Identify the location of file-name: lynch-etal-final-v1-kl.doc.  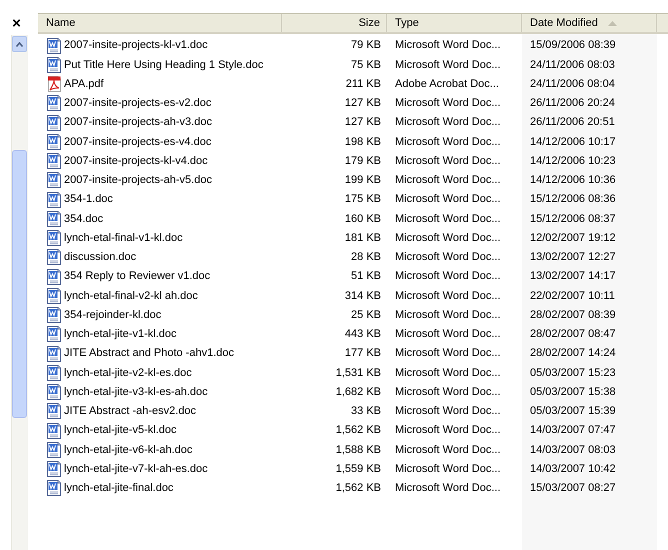
(123, 238).